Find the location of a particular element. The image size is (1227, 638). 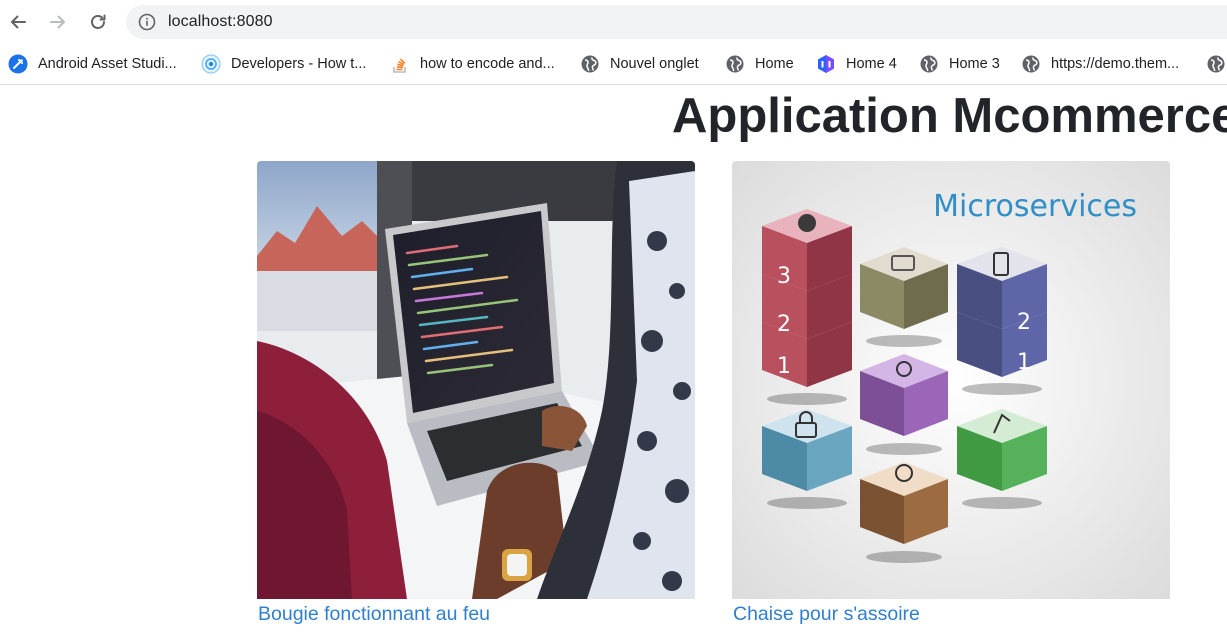

address-url: localhost:8080 is located at coordinates (220, 22).